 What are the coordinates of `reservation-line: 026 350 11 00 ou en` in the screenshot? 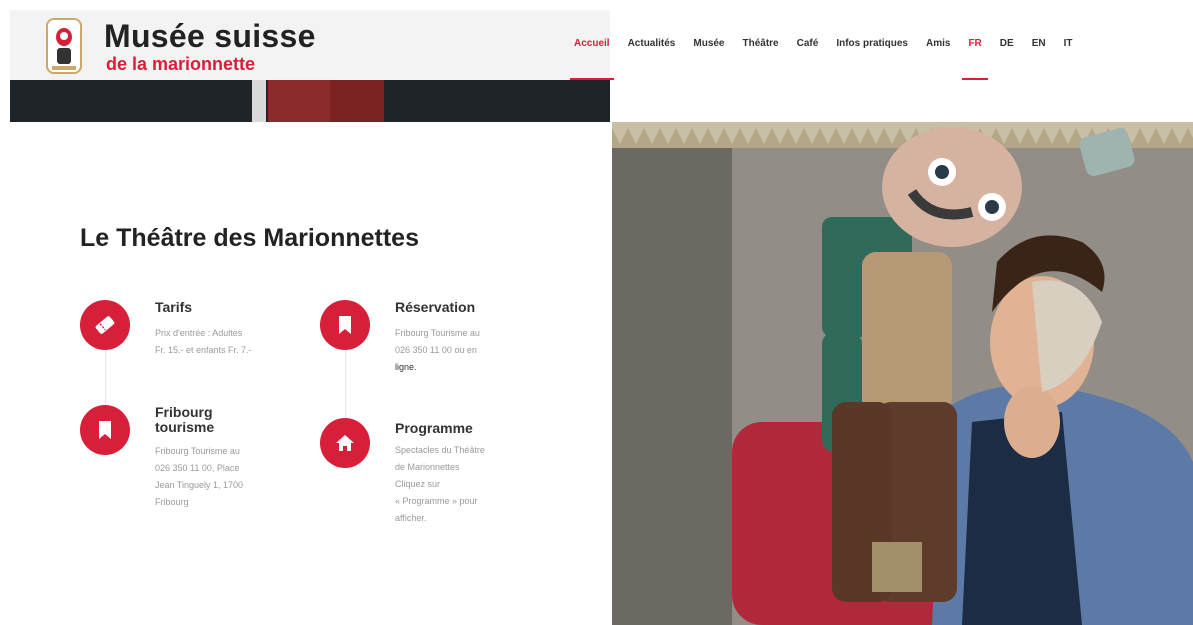 It's located at (436, 350).